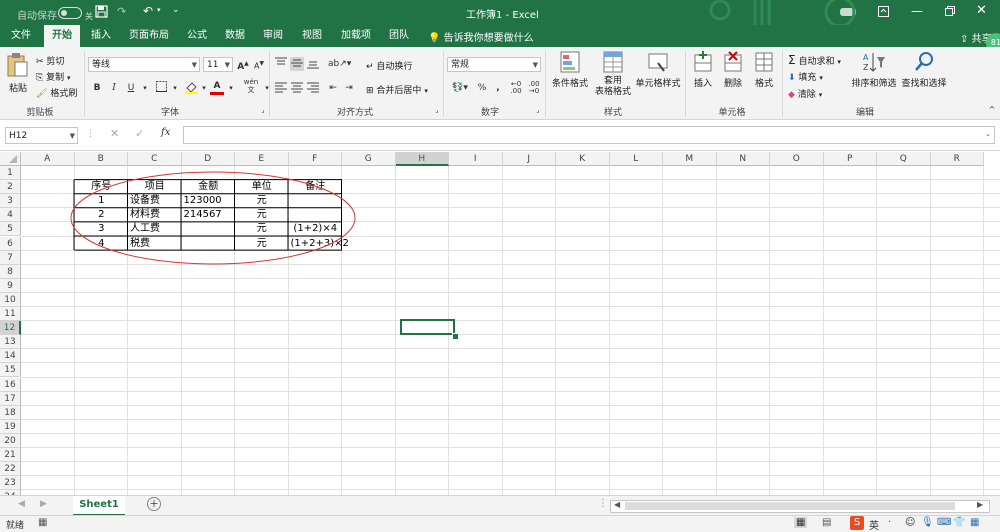 The height and width of the screenshot is (532, 1000). I want to click on delete-cells-button: 删除, so click(733, 70).